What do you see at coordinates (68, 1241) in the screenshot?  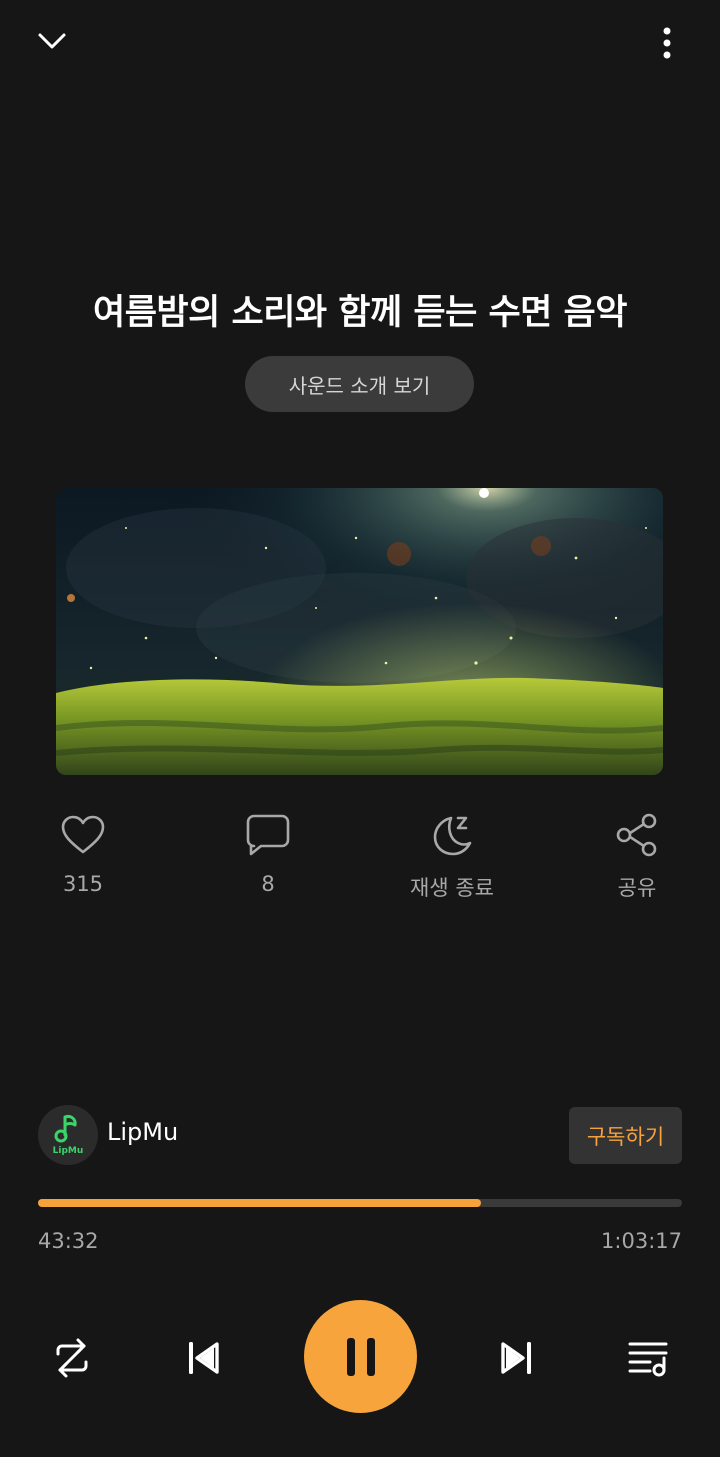 I see `current-time: 43:32` at bounding box center [68, 1241].